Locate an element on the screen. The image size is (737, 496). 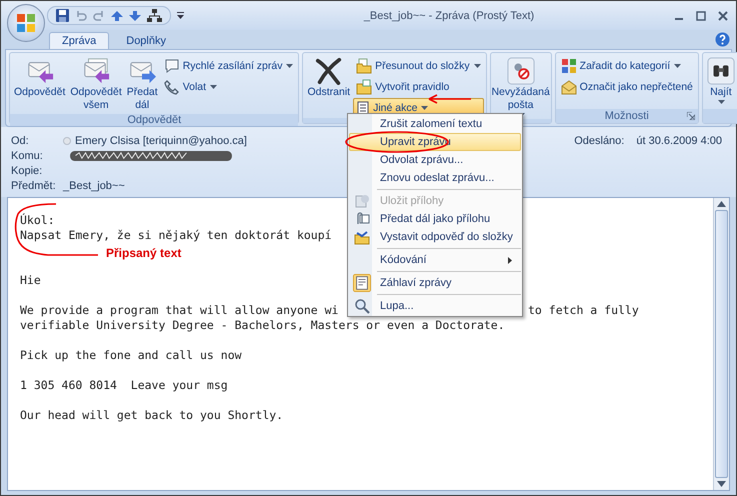
body-text-line: 1 305 460 8014 Leave your msg is located at coordinates (124, 385).